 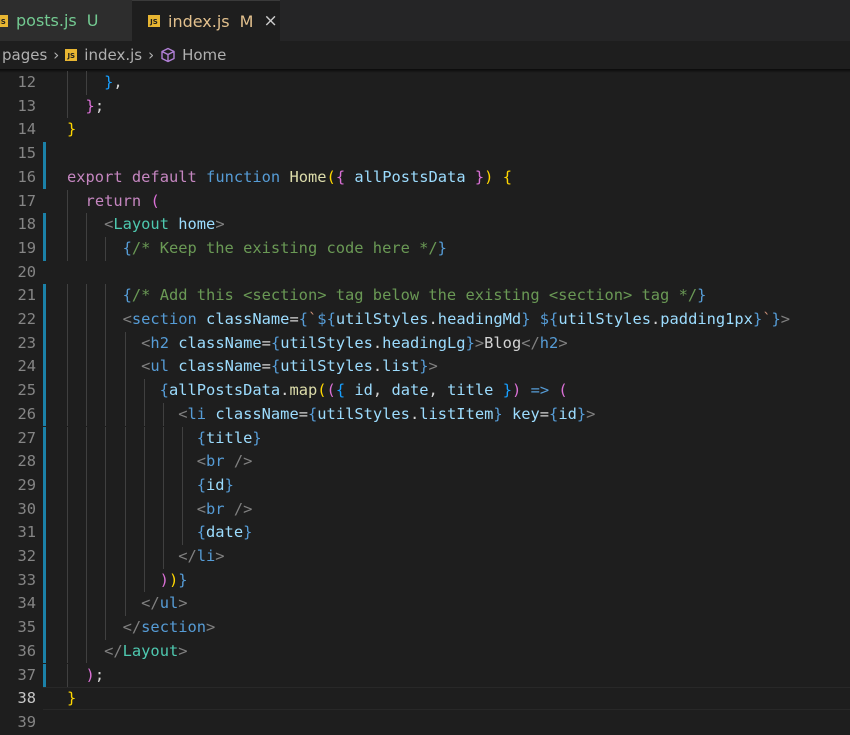 I want to click on code-line: 37 );, so click(x=425, y=675).